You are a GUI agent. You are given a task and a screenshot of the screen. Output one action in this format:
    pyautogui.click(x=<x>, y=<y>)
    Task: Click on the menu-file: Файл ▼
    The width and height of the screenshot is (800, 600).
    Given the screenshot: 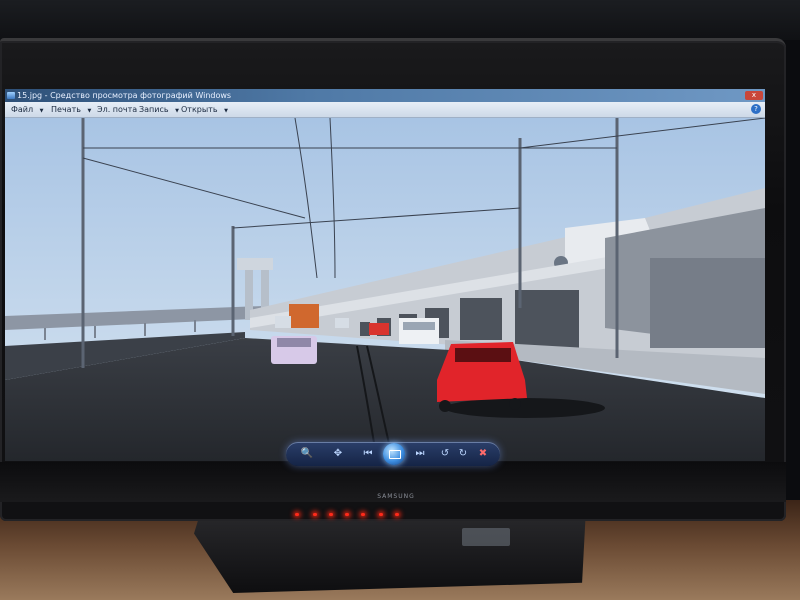 What is the action you would take?
    pyautogui.click(x=27, y=110)
    